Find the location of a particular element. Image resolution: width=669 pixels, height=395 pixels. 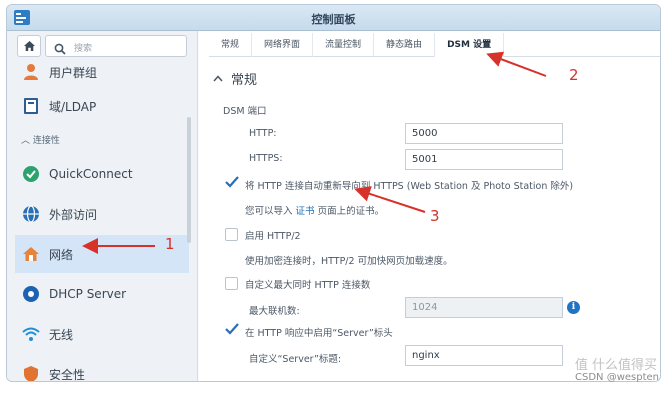

annotation-number-2: 2 is located at coordinates (574, 75).